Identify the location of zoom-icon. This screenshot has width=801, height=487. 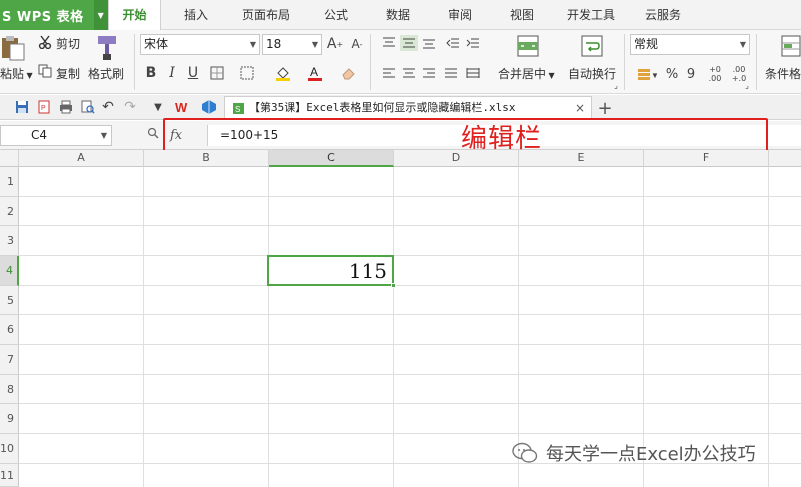
(153, 134).